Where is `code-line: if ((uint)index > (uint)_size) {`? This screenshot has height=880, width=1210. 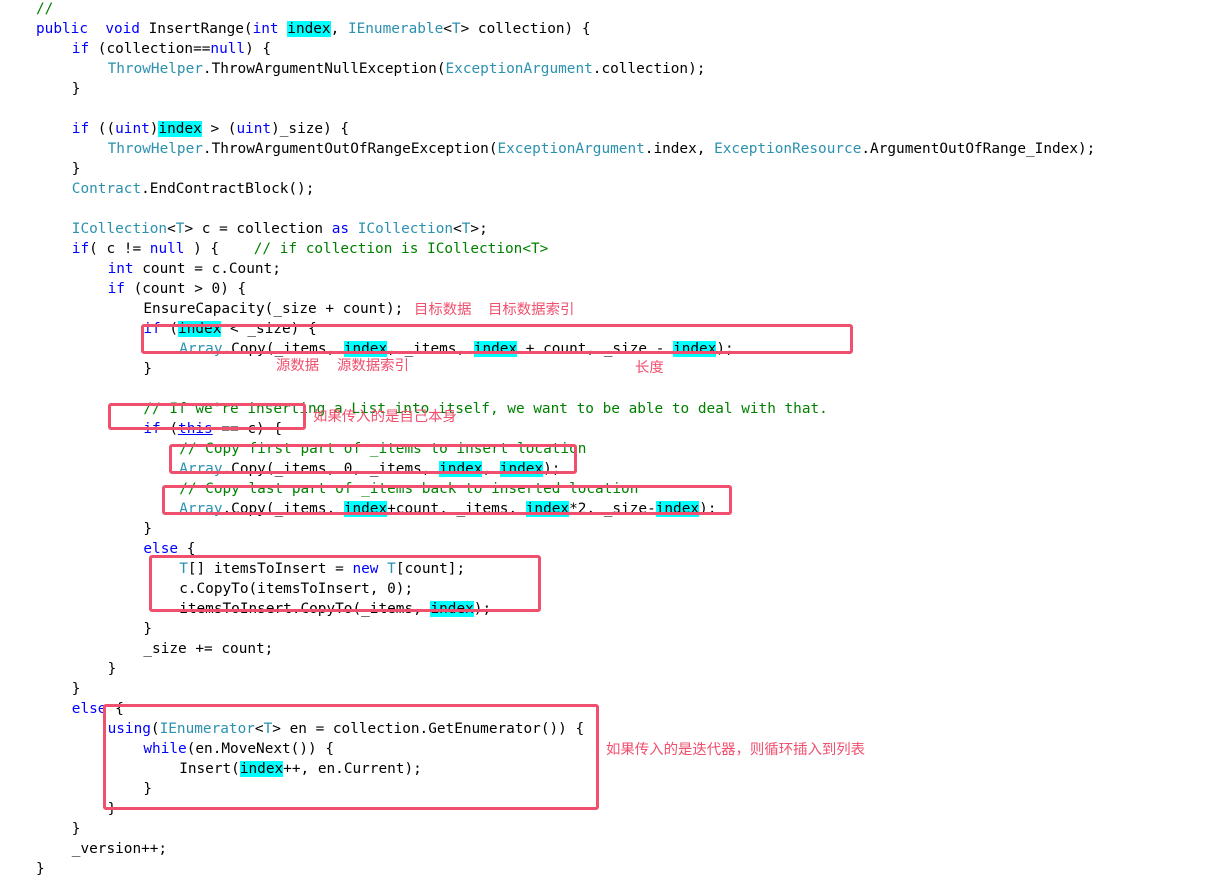
code-line: if ((uint)index > (uint)_size) { is located at coordinates (210, 129).